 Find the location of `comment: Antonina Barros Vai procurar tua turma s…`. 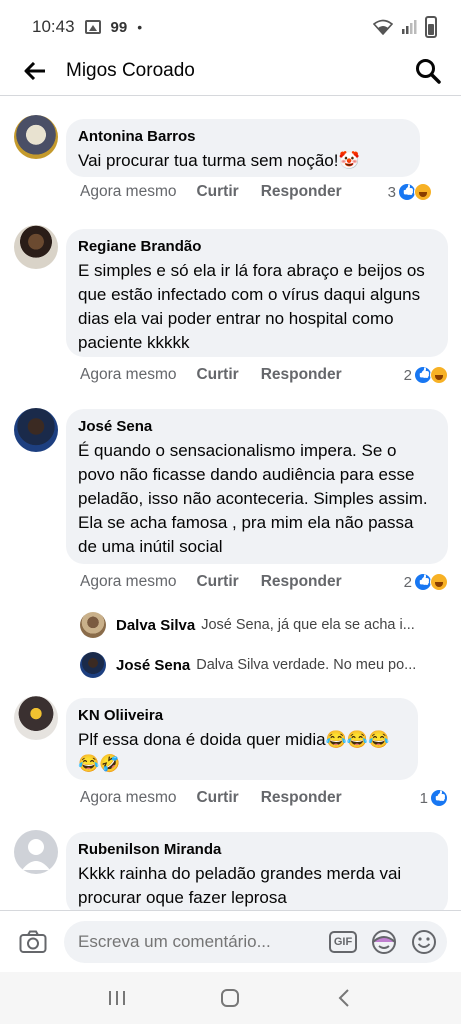

comment: Antonina Barros Vai procurar tua turma s… is located at coordinates (231, 160).